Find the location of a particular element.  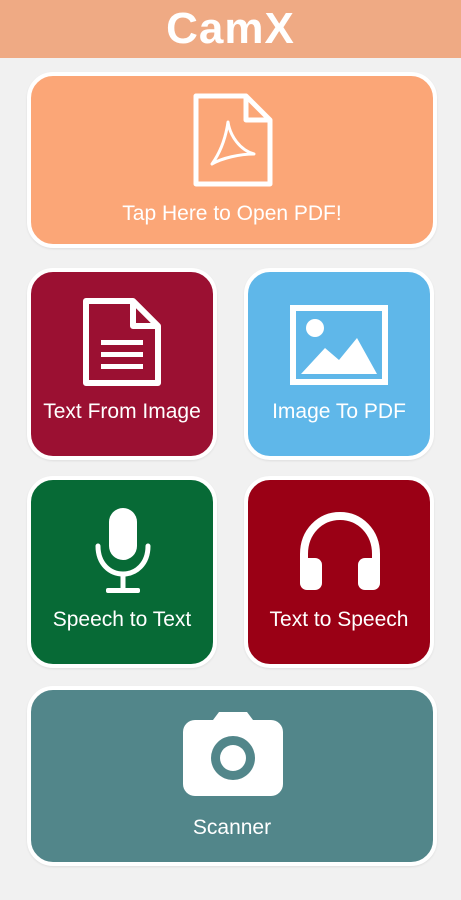

image-icon is located at coordinates (339, 345).